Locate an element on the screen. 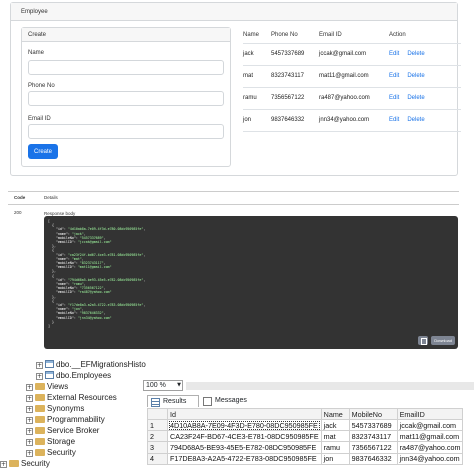  copy-icon is located at coordinates (423, 340).